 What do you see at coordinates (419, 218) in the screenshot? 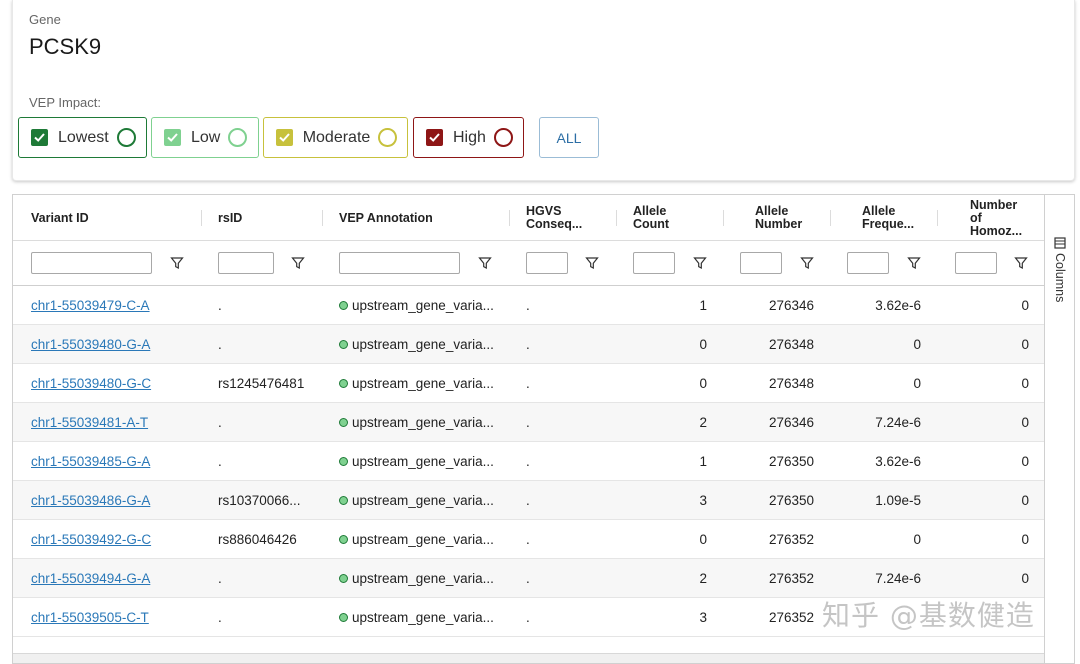
I see `header-vep-annotation: VEP Annotation` at bounding box center [419, 218].